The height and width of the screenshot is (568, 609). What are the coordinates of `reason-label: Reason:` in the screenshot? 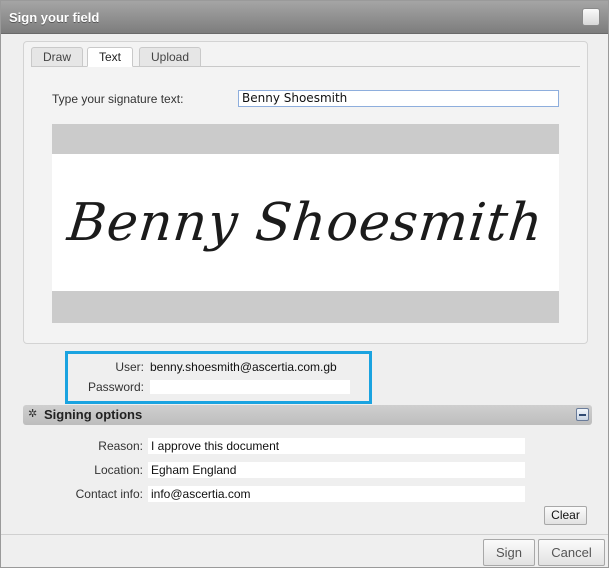 It's located at (120, 446).